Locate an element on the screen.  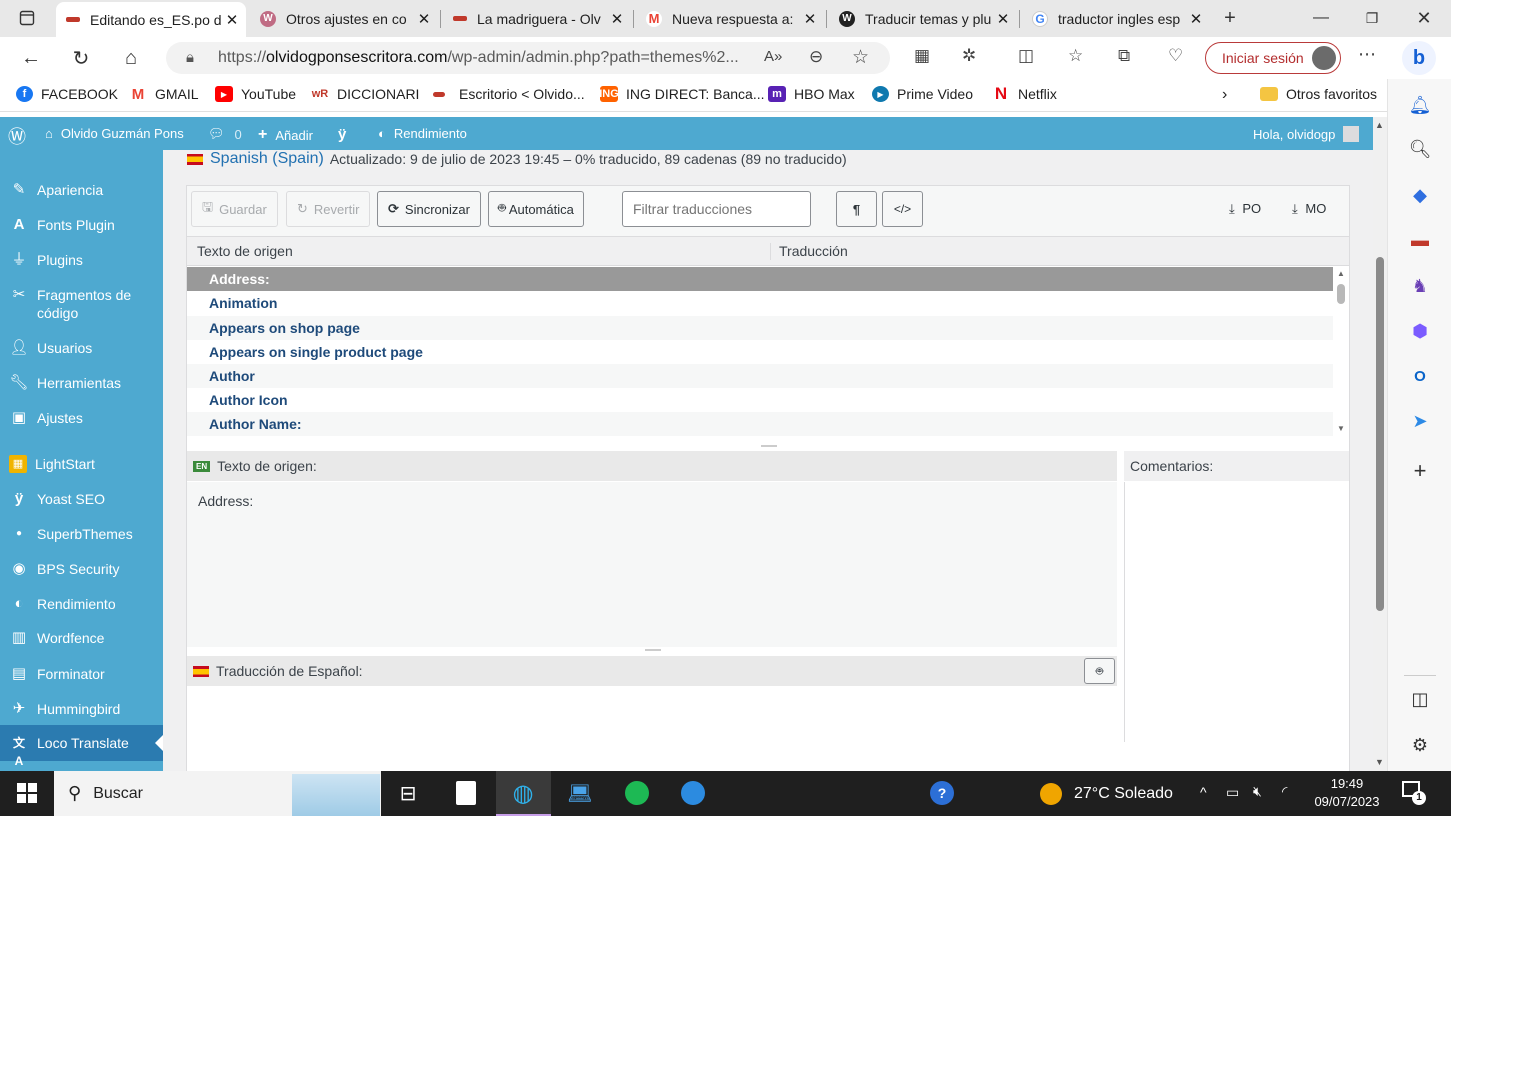
language-link: Spanish (Spain) is located at coordinates (267, 159).